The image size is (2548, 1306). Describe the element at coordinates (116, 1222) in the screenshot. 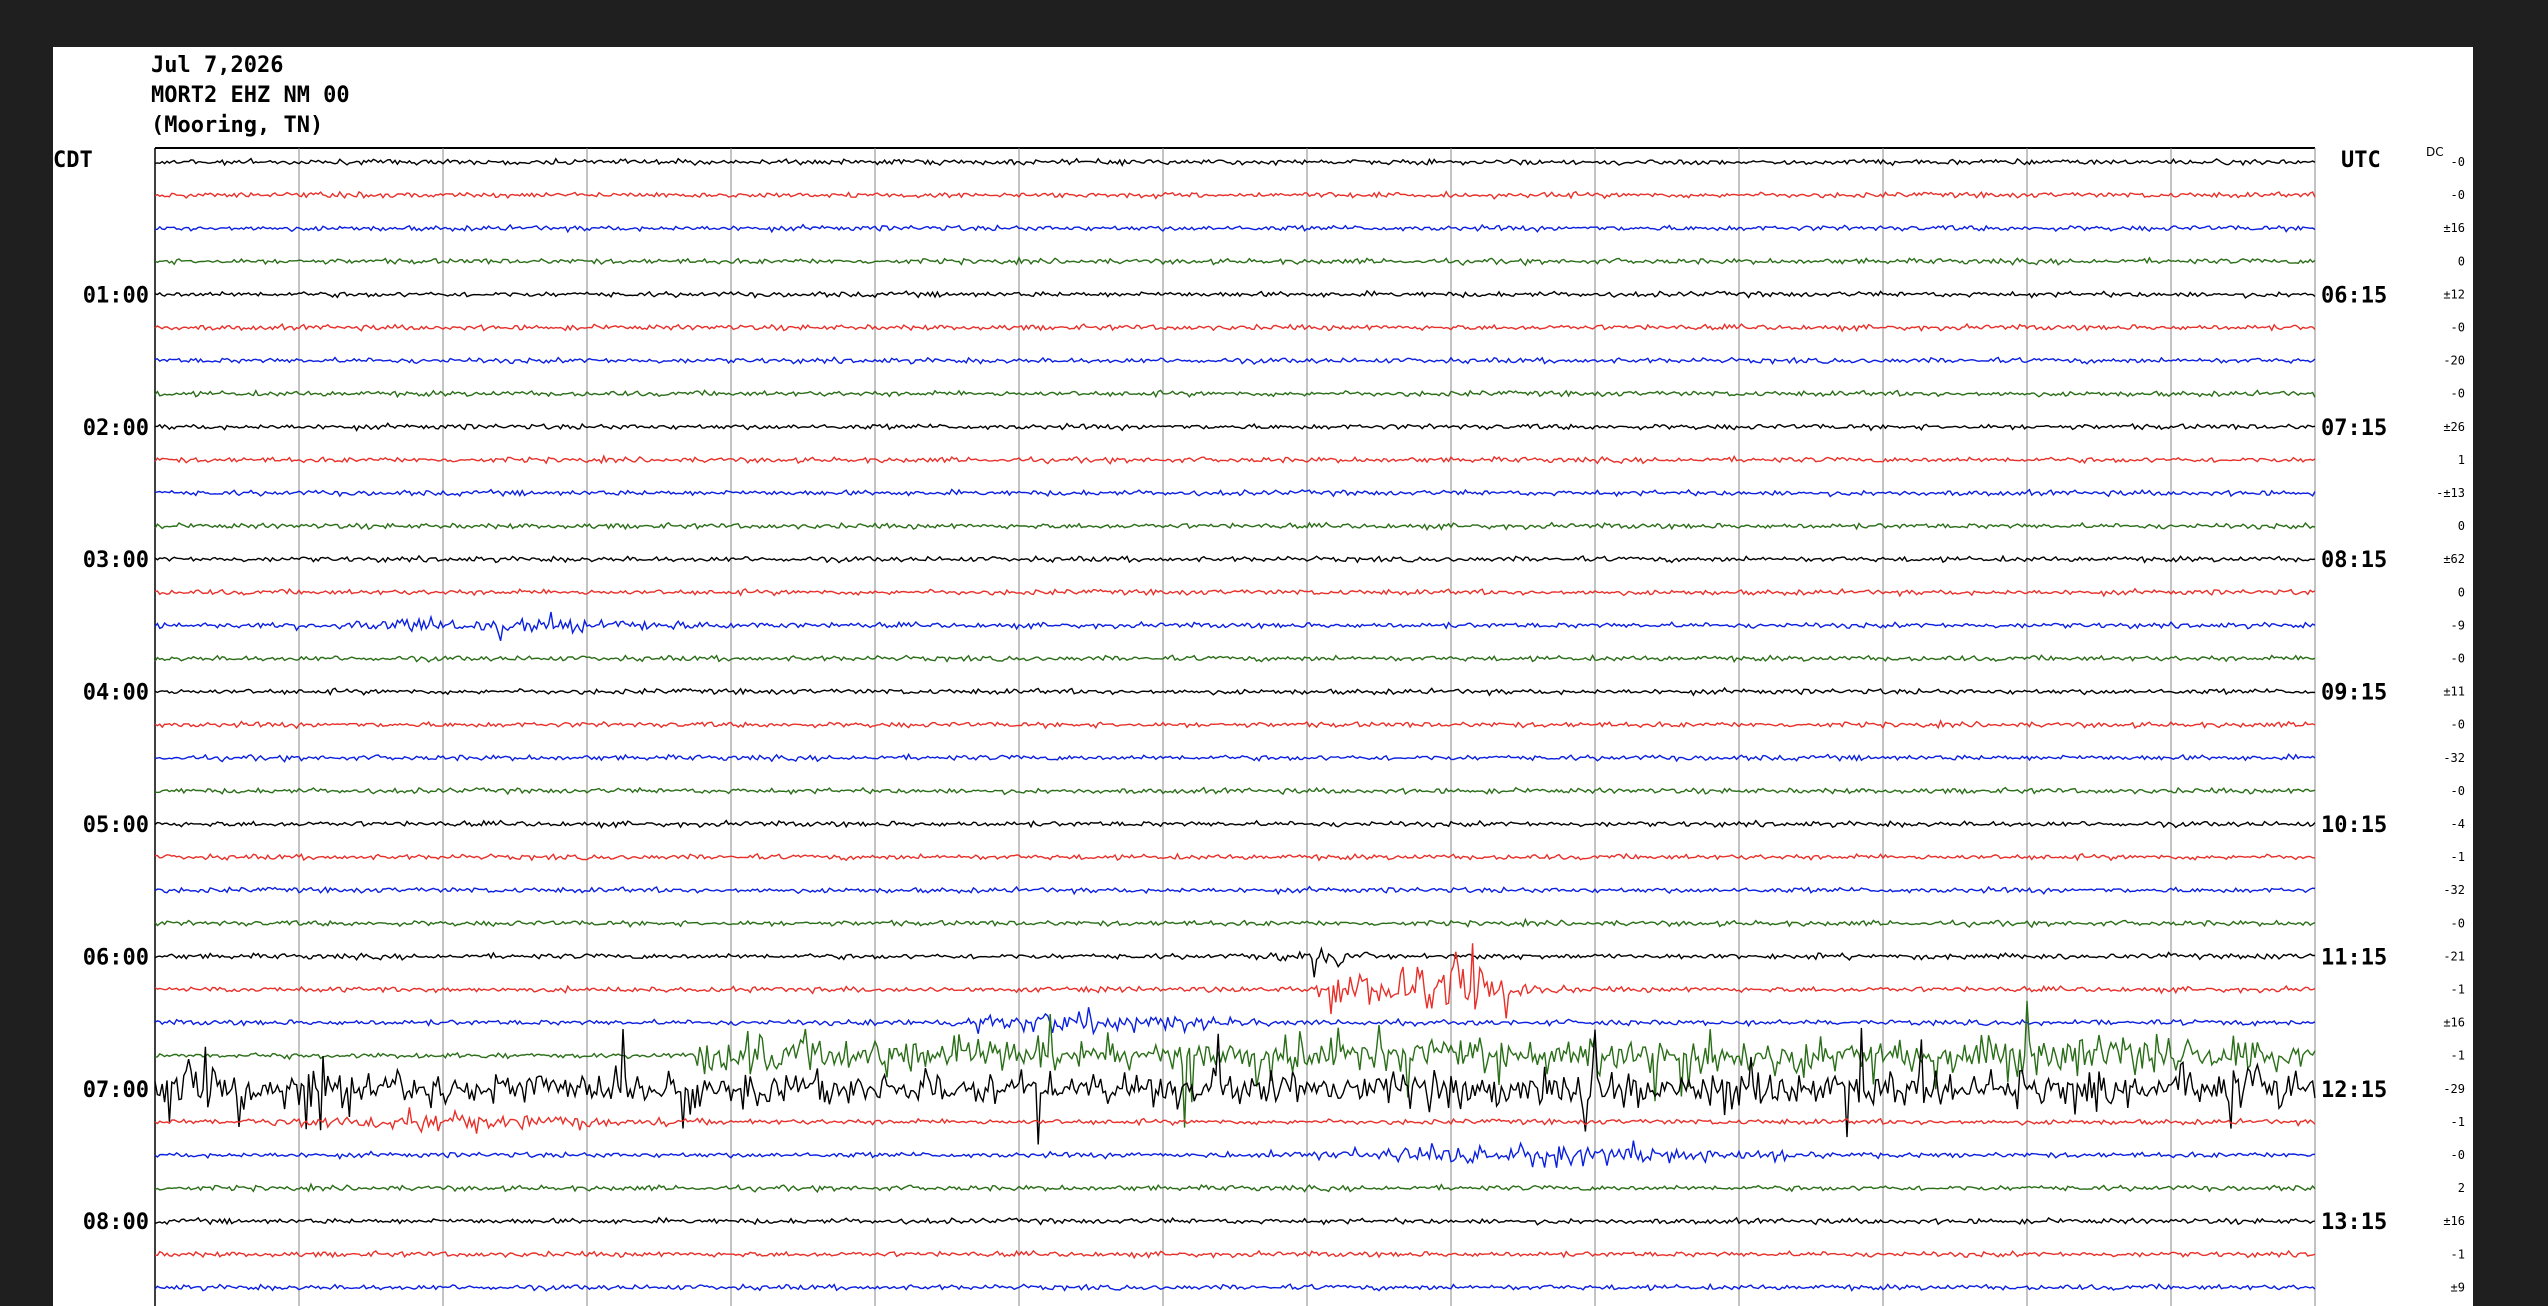

I see `left-time-label: 08:00` at that location.